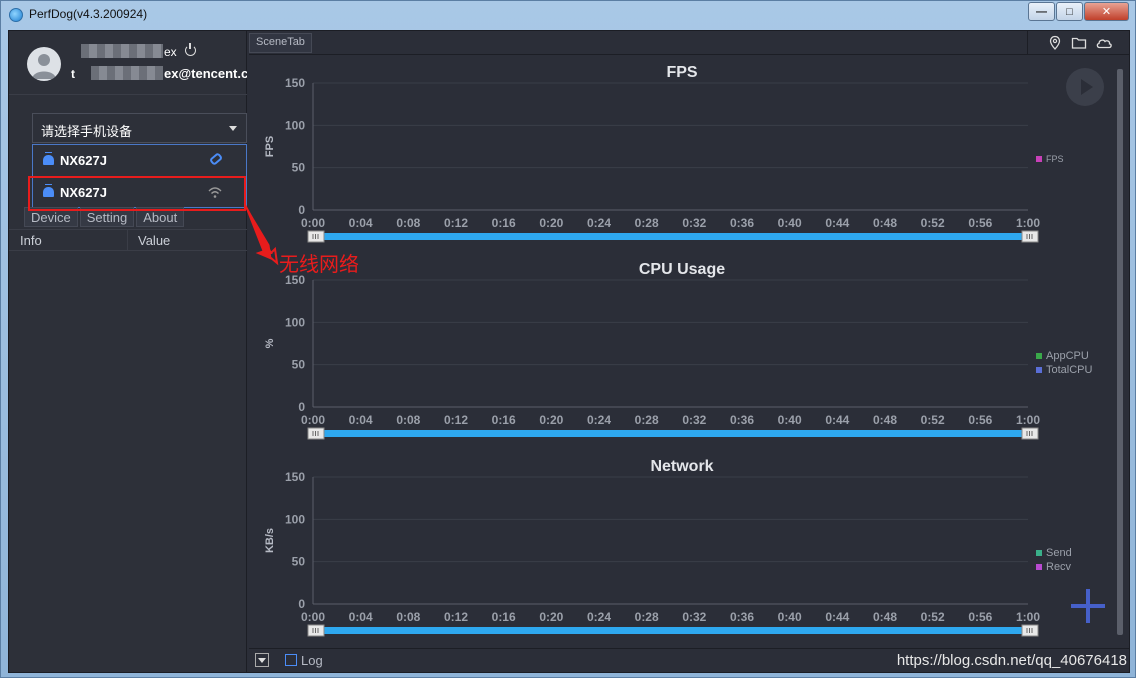 The width and height of the screenshot is (1136, 678). What do you see at coordinates (599, 223) in the screenshot?
I see `x-tick-label: 0:24` at bounding box center [599, 223].